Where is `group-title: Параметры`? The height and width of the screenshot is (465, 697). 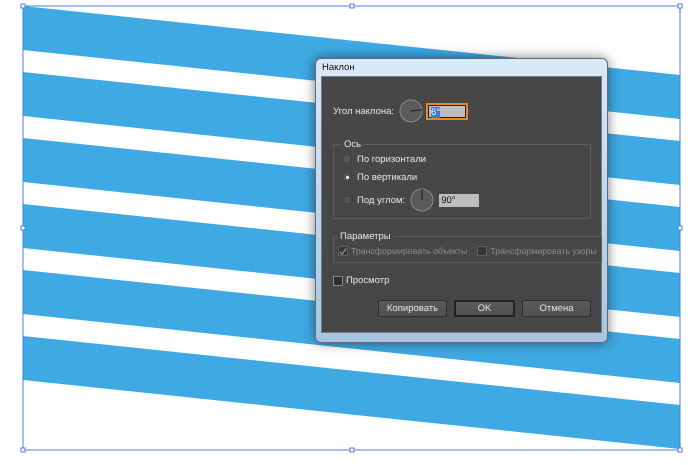
group-title: Параметры is located at coordinates (365, 236).